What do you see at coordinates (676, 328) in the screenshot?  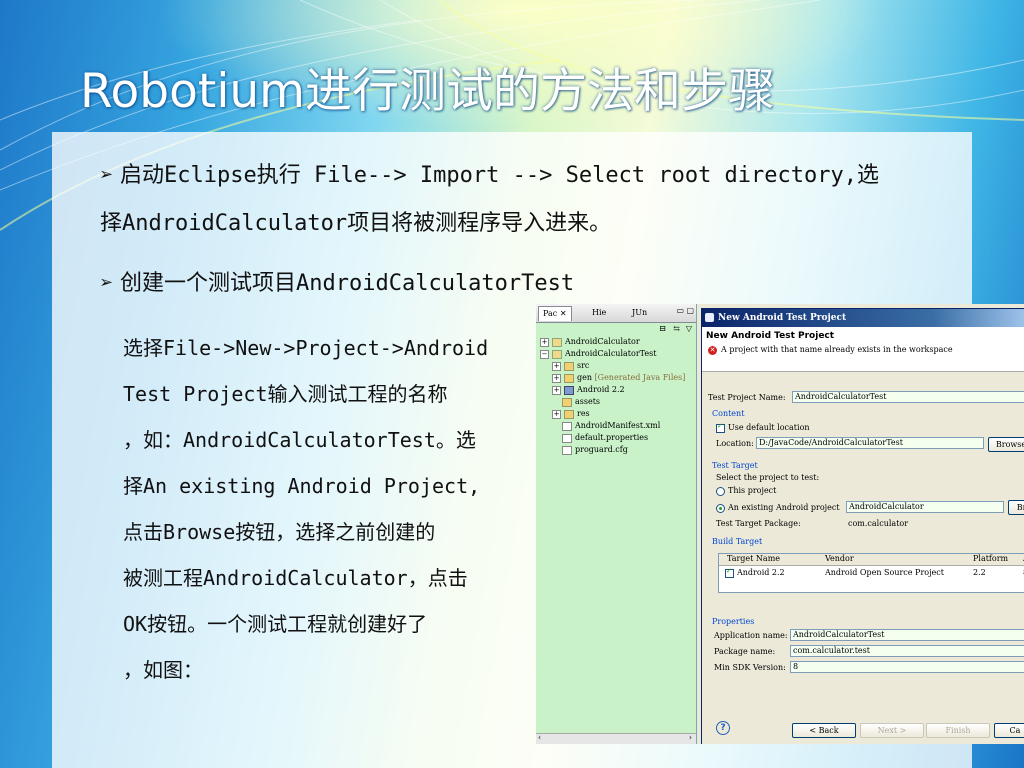 I see `link-editor-icon: ⇆` at bounding box center [676, 328].